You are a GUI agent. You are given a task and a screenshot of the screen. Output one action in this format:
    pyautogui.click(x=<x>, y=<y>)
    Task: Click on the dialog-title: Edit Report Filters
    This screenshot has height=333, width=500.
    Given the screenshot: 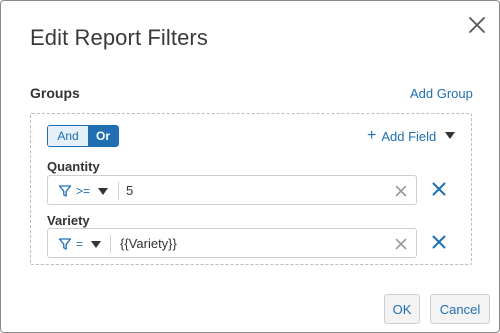 What is the action you would take?
    pyautogui.click(x=119, y=37)
    